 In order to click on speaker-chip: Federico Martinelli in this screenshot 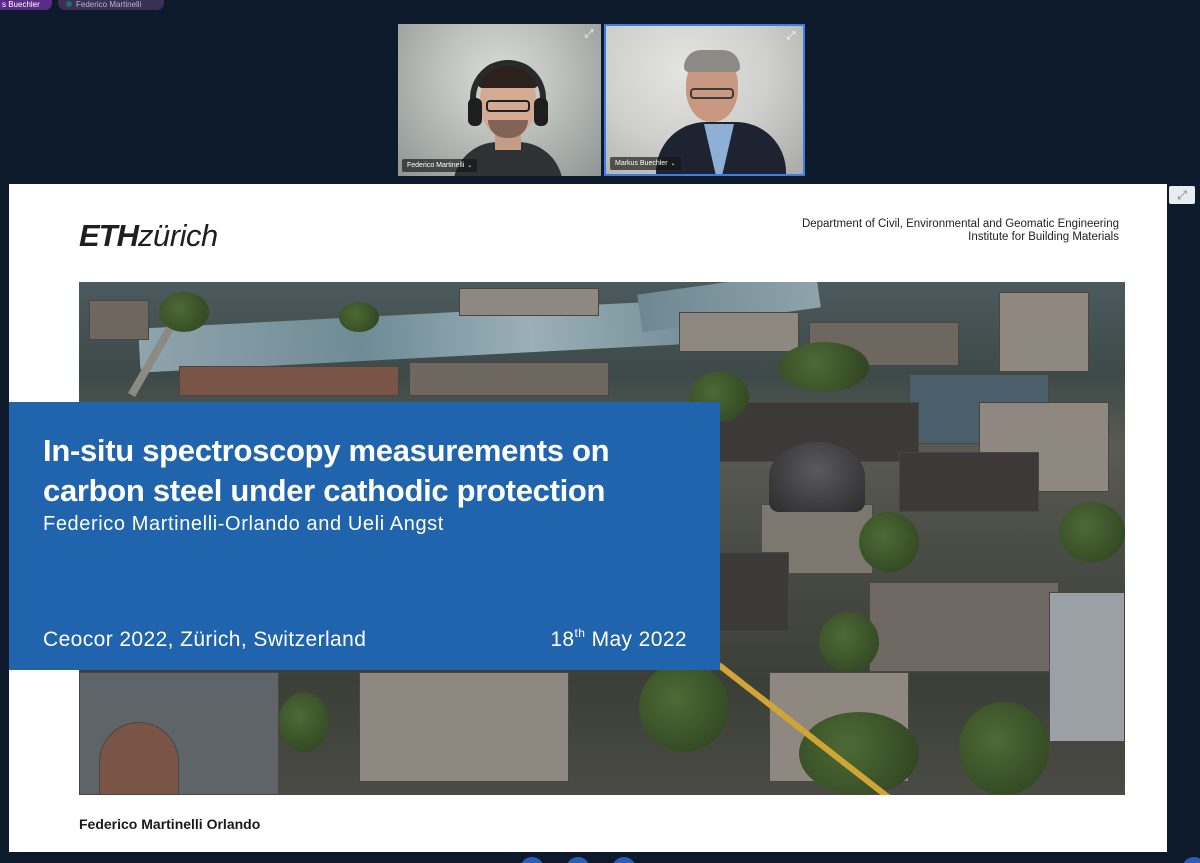, I will do `click(111, 5)`.